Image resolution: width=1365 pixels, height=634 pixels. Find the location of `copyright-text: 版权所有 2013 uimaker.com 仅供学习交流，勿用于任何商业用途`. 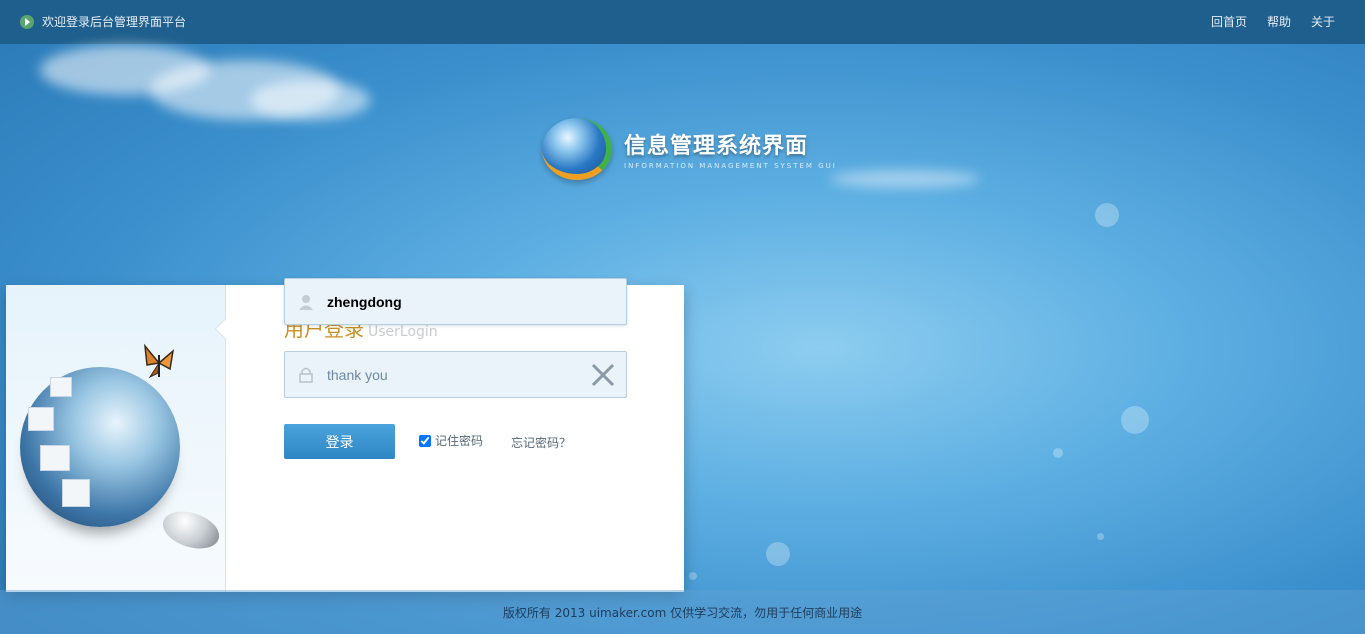

copyright-text: 版权所有 2013 uimaker.com 仅供学习交流，勿用于任何商业用途 is located at coordinates (682, 612).